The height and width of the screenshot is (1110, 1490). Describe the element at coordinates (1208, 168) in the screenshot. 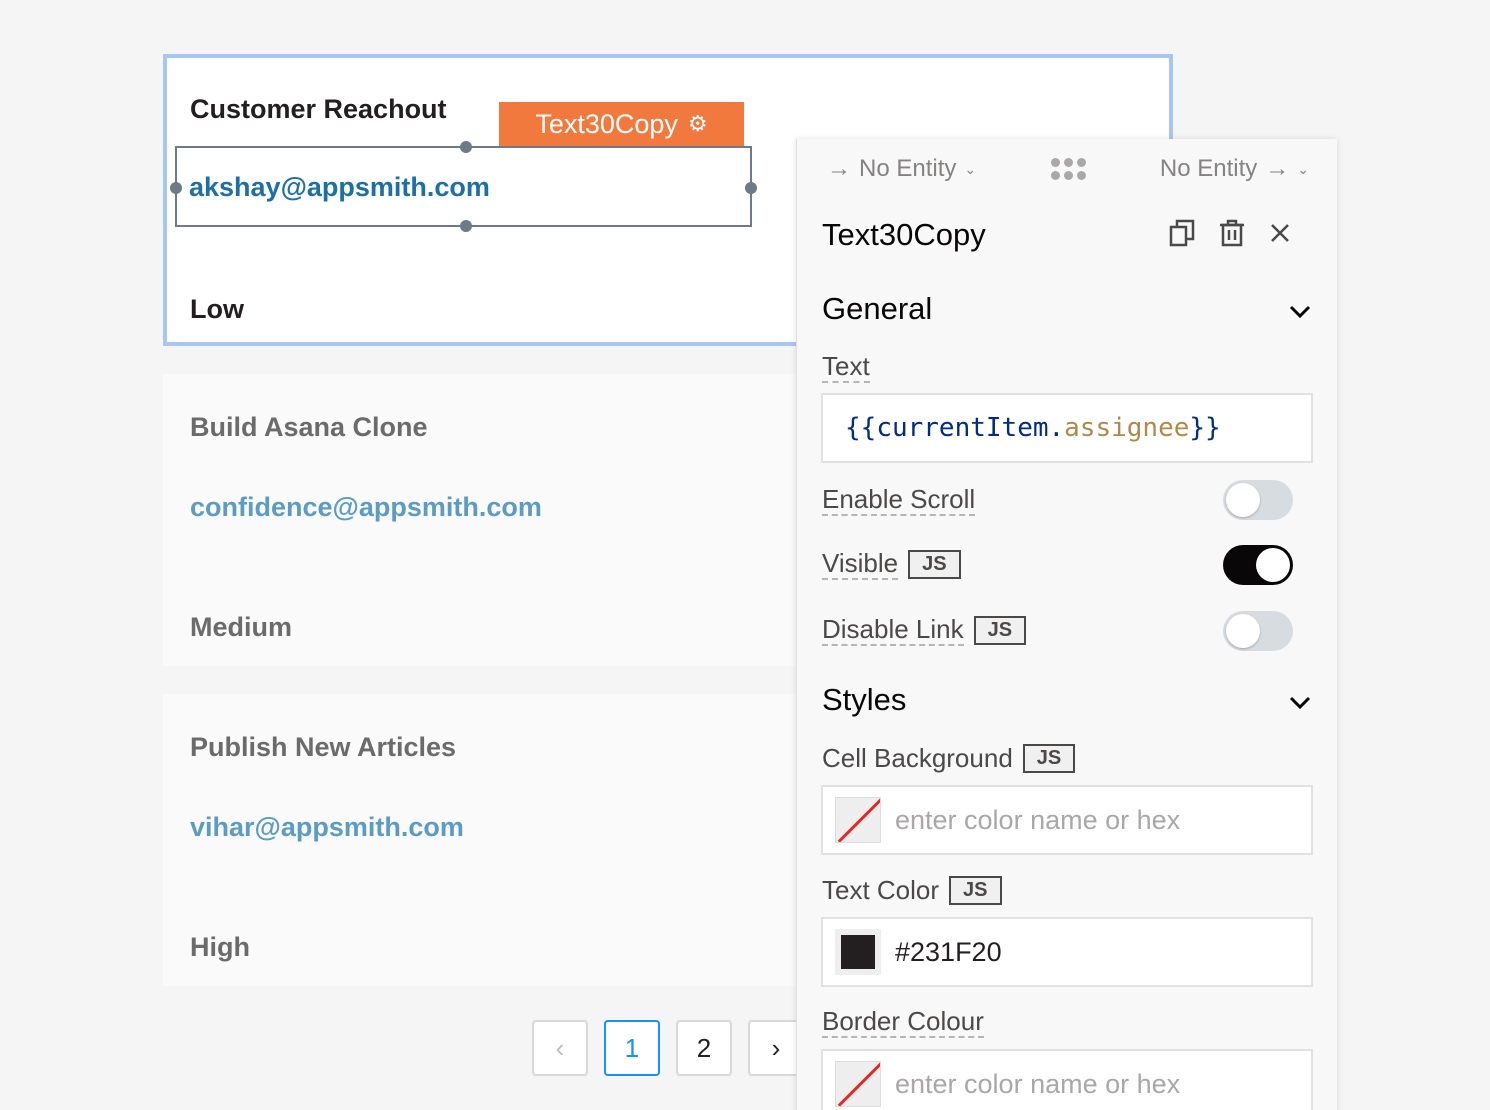

I see `outgoing-entity-label: No Entity` at that location.